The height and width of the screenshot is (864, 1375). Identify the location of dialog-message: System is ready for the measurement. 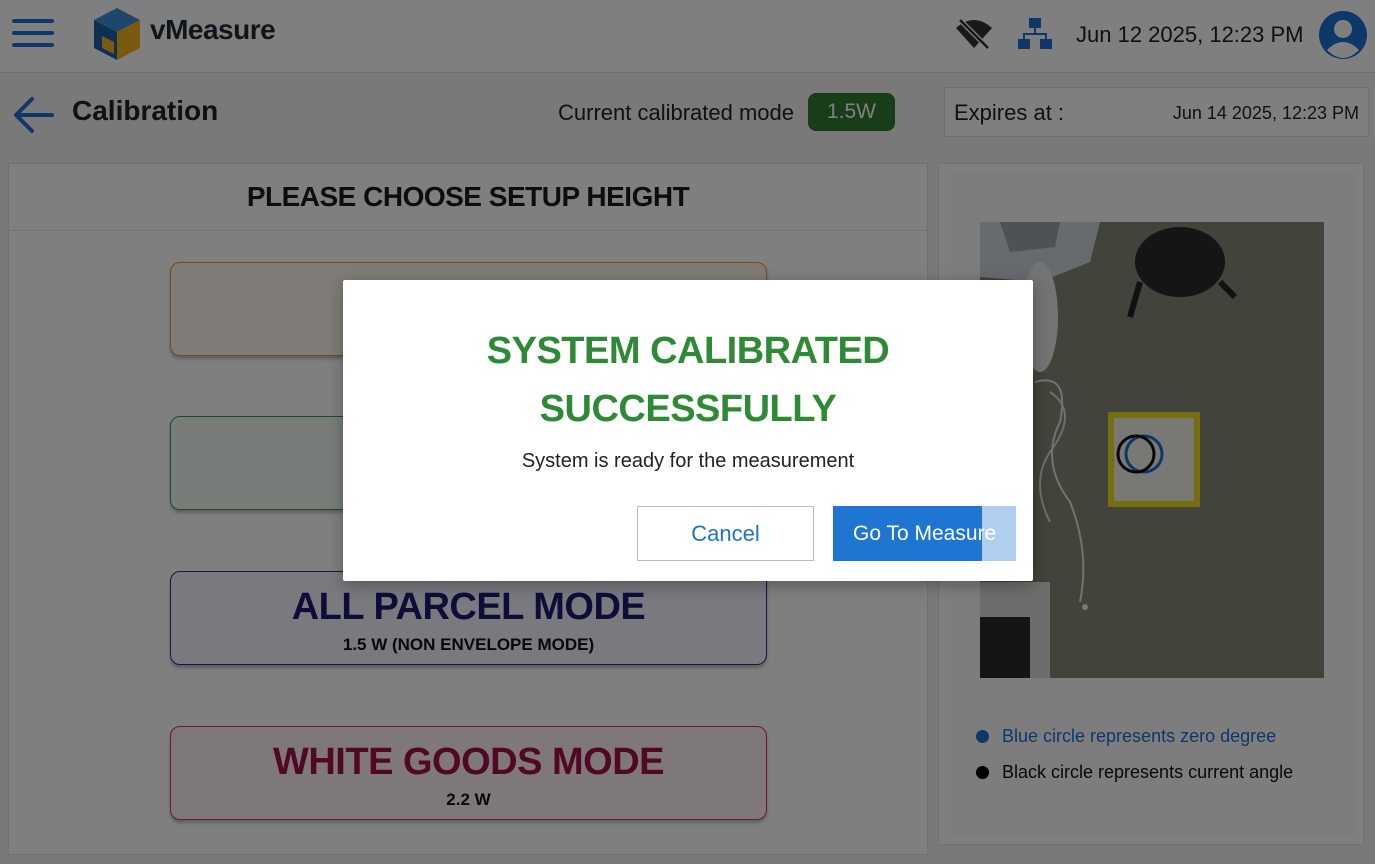
(688, 461).